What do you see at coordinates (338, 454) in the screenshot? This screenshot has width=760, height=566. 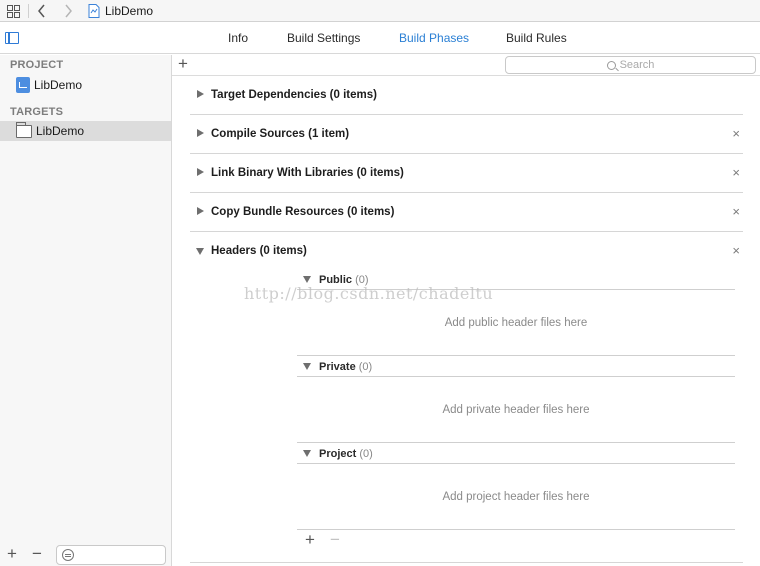 I see `section-label: Project` at bounding box center [338, 454].